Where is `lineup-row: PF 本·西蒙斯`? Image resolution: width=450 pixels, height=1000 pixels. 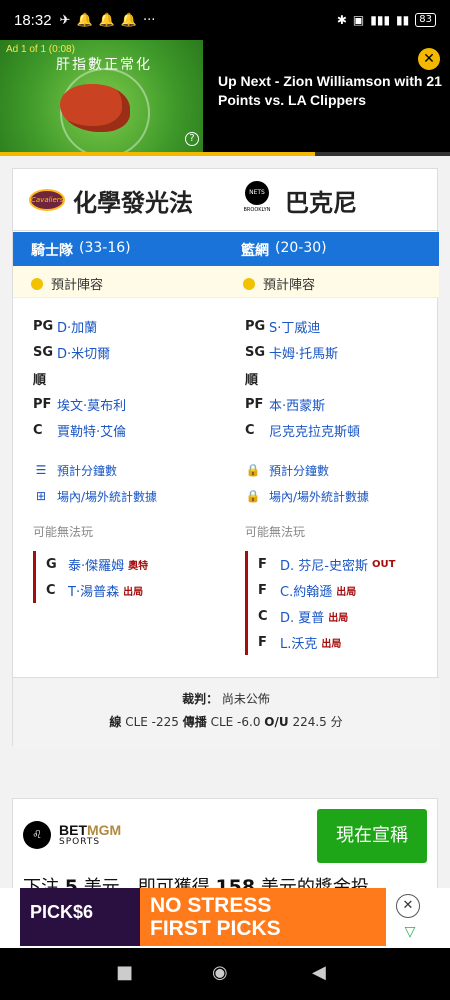 lineup-row: PF 本·西蒙斯 is located at coordinates (347, 404).